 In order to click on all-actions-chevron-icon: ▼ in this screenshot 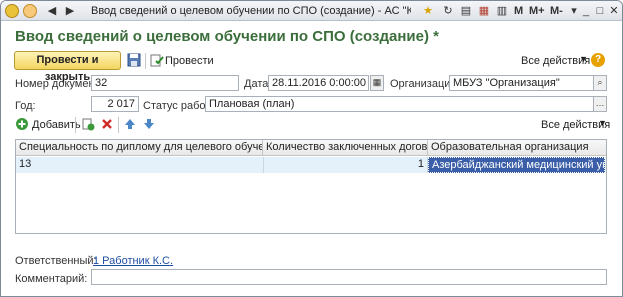, I will do `click(583, 59)`.